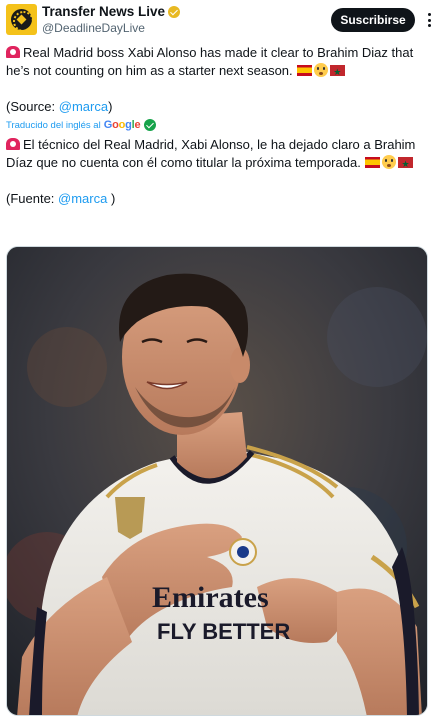  Describe the element at coordinates (32, 198) in the screenshot. I see `fuente-prefix: (Fuente:` at that location.